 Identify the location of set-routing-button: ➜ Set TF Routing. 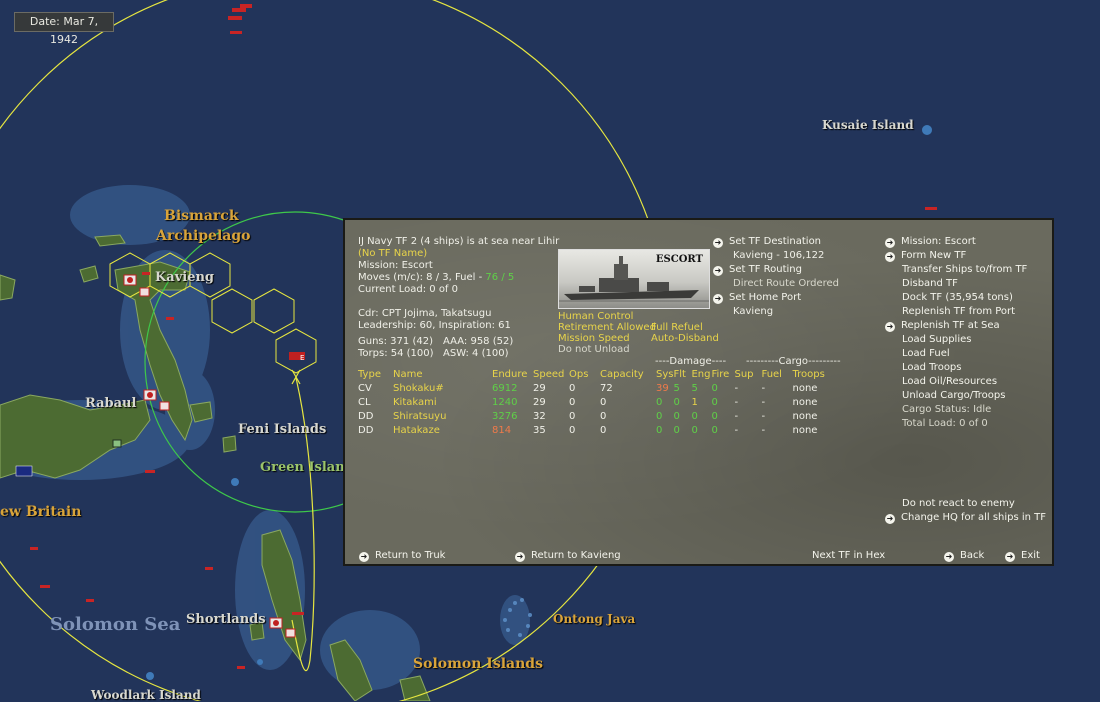
(757, 270).